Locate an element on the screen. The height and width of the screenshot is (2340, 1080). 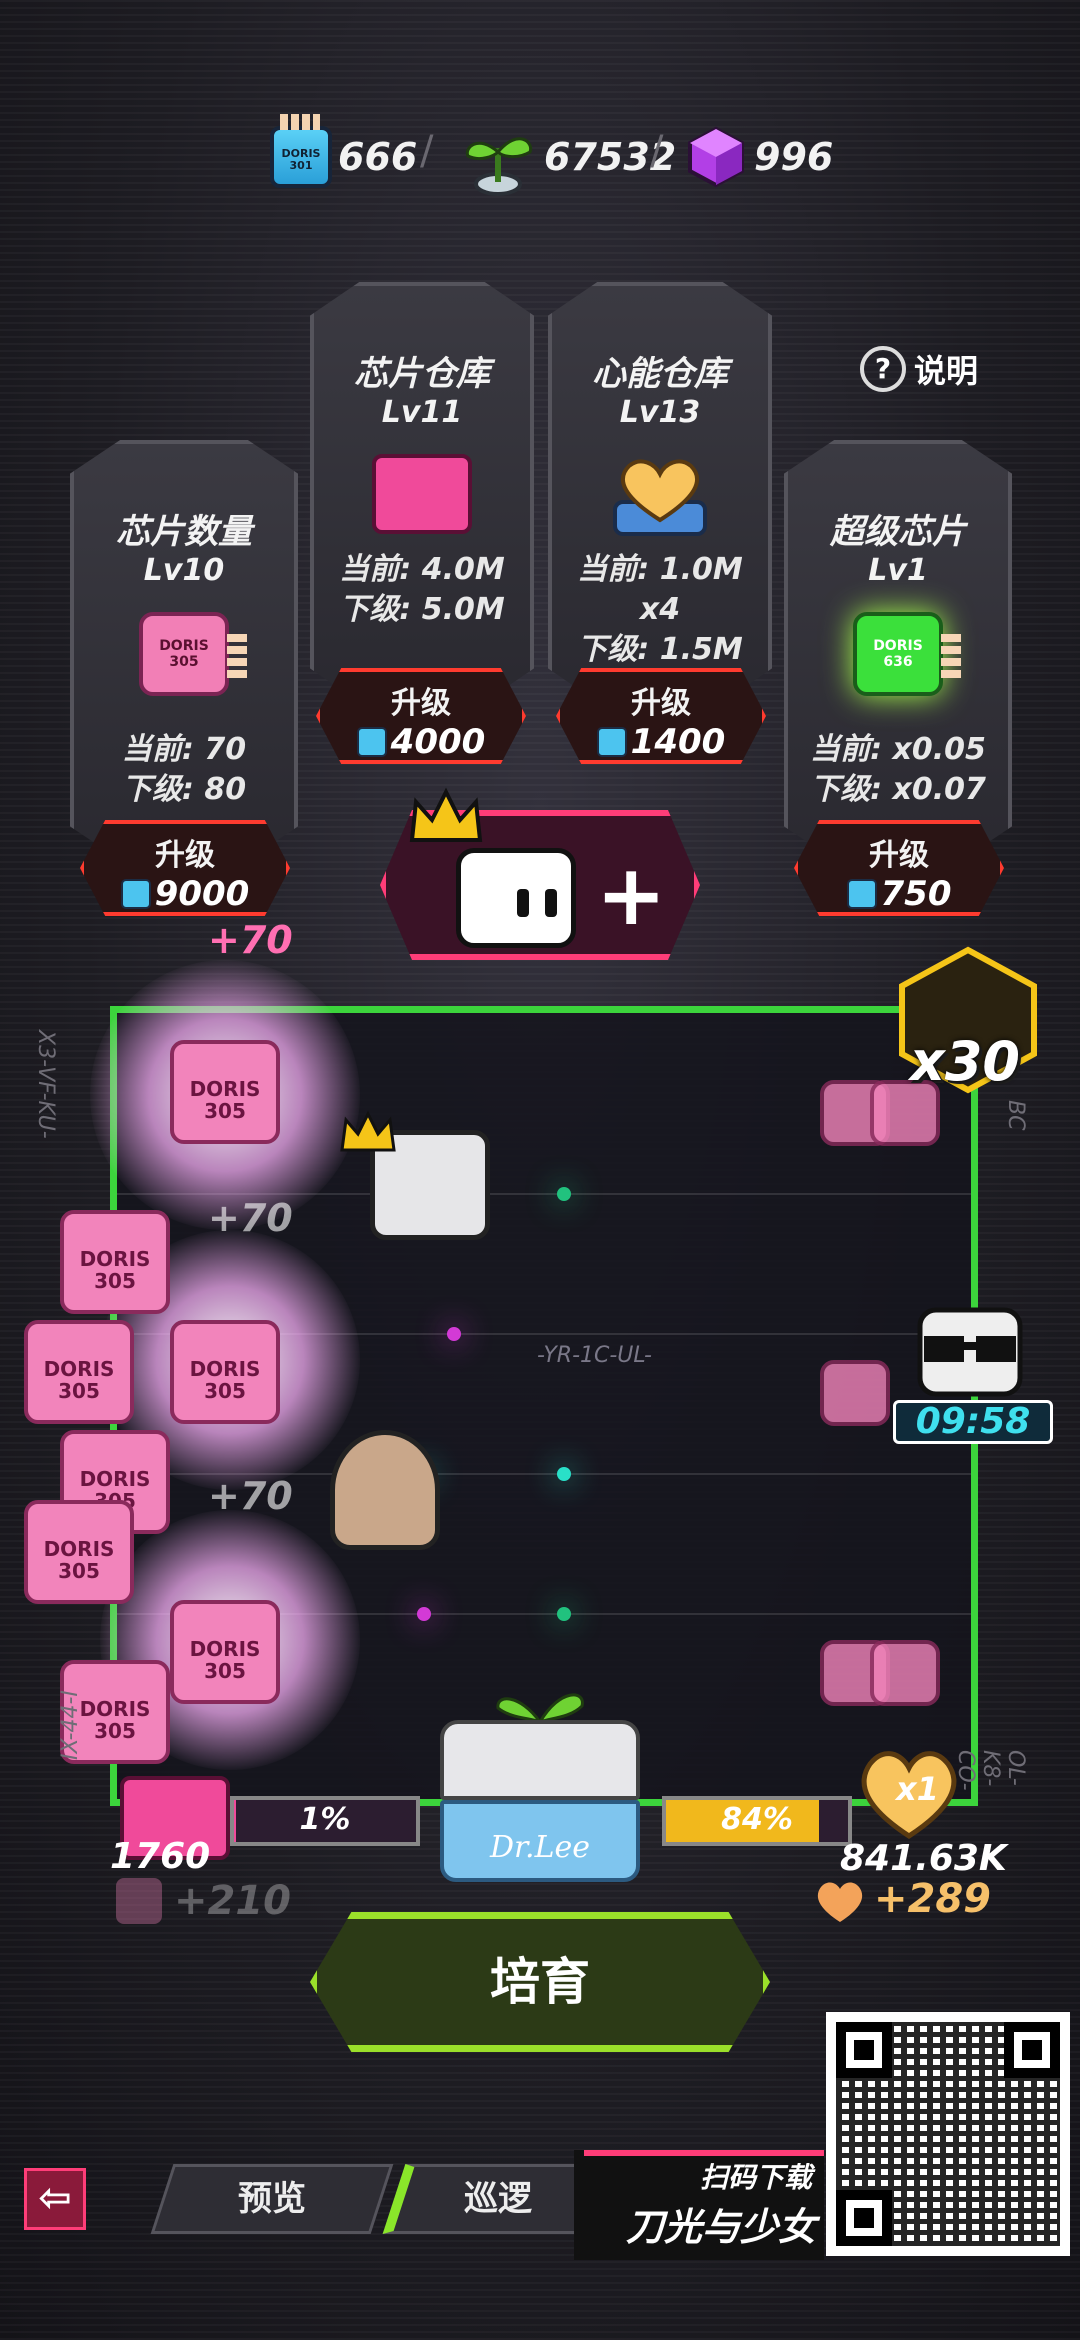
promo-game-title: 刀光与少女 is located at coordinates (720, 2227).